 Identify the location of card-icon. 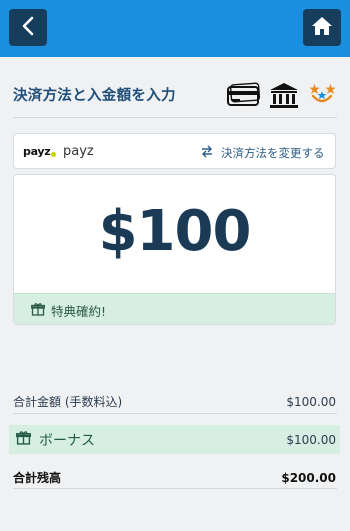
(244, 94).